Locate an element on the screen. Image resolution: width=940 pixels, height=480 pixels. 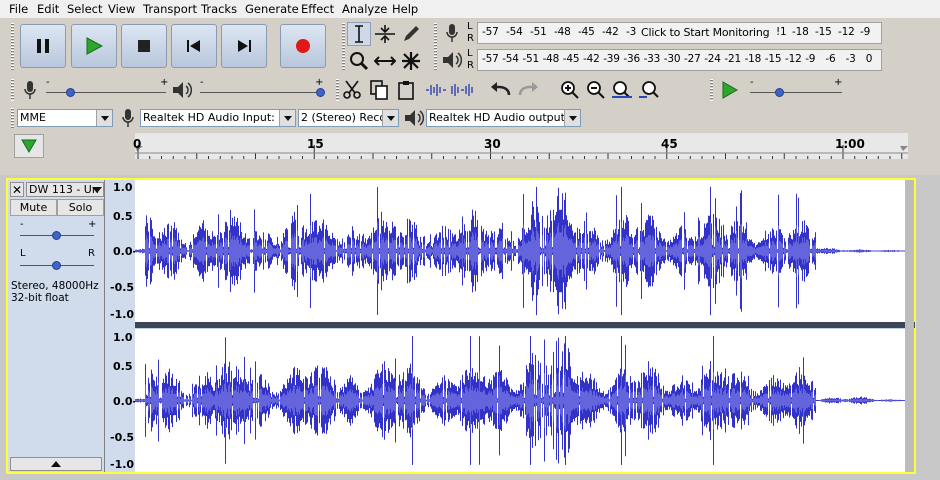
playback-speed-slider is located at coordinates (779, 92).